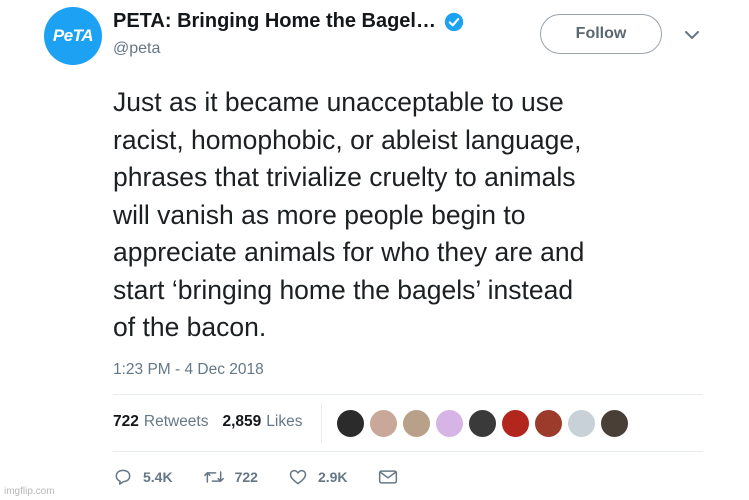 The image size is (749, 500). What do you see at coordinates (29, 491) in the screenshot?
I see `watermark: imgflip.com` at bounding box center [29, 491].